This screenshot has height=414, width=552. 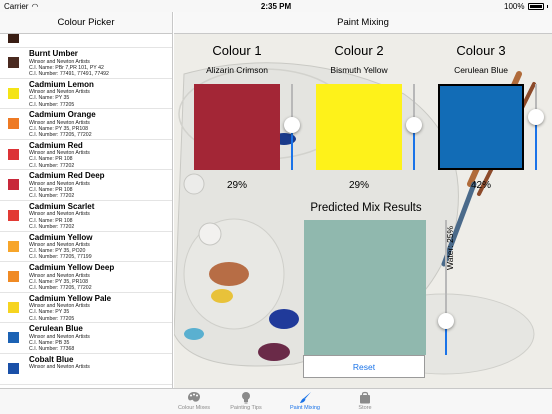 I want to click on tab-painting-tips: Painting Tips, so click(x=246, y=401).